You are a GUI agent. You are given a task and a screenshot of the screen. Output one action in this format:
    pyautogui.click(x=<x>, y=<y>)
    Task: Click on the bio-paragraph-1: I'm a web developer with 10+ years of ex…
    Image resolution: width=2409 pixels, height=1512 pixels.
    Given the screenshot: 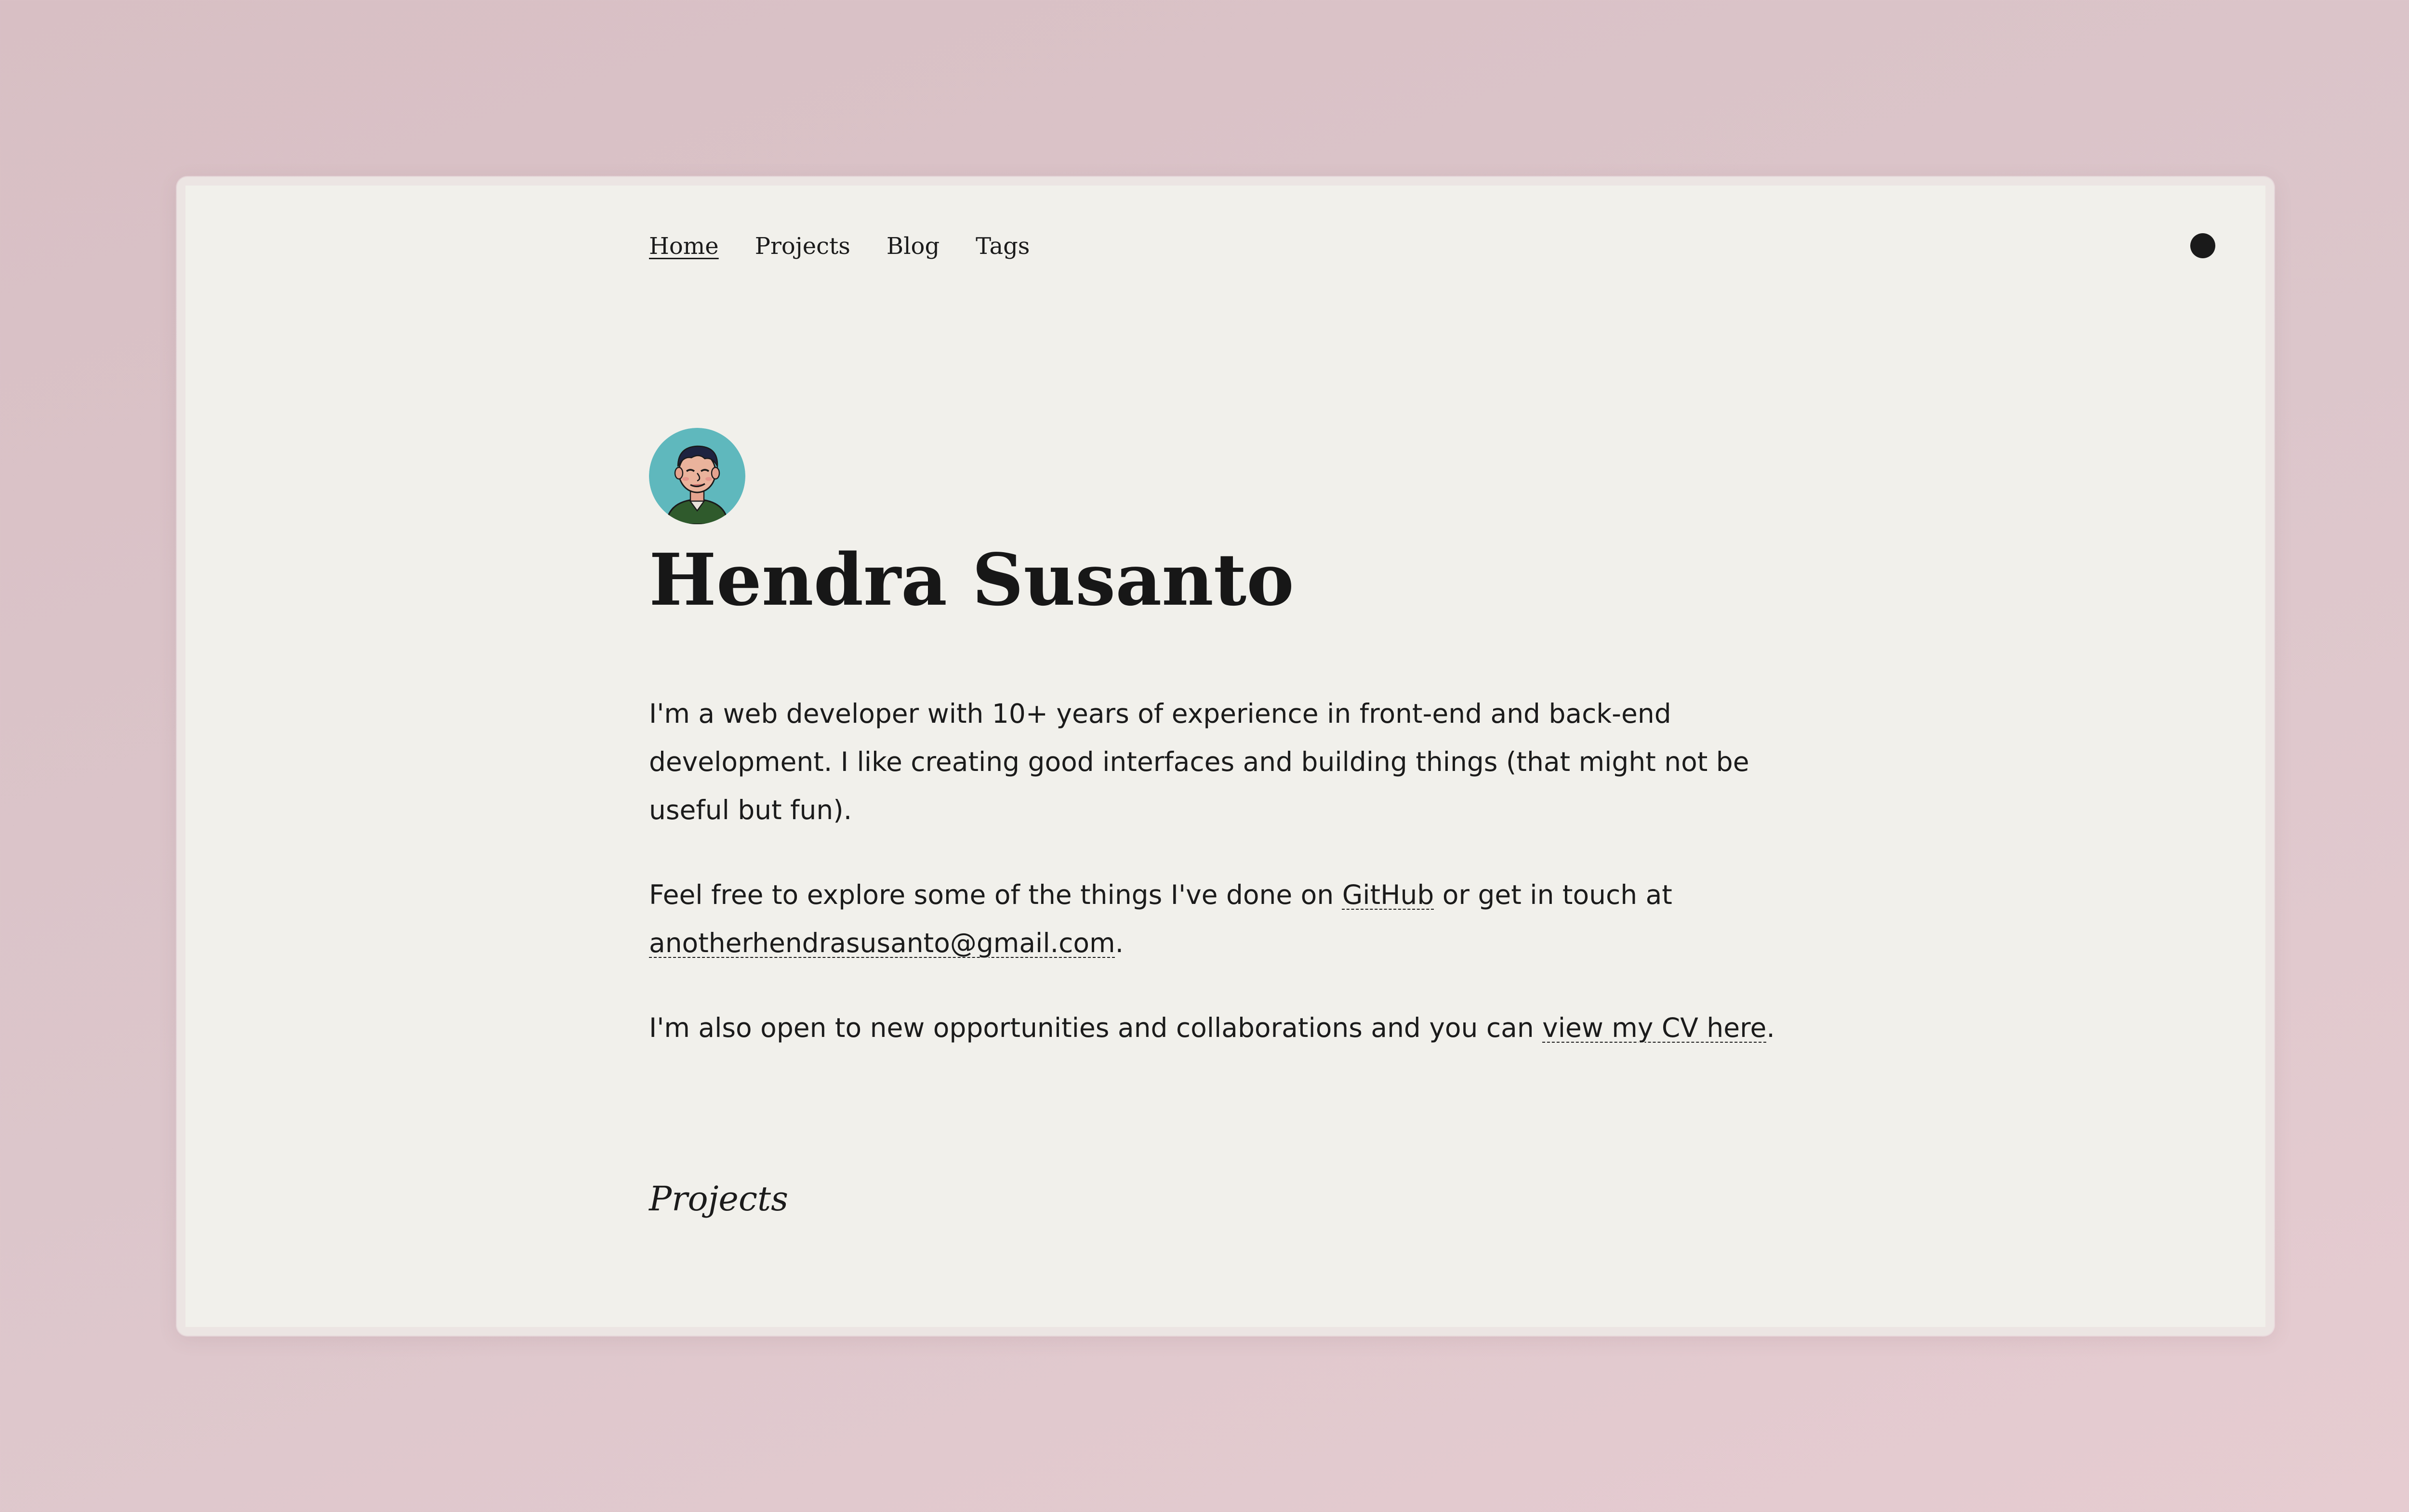 What is the action you would take?
    pyautogui.click(x=1199, y=761)
    